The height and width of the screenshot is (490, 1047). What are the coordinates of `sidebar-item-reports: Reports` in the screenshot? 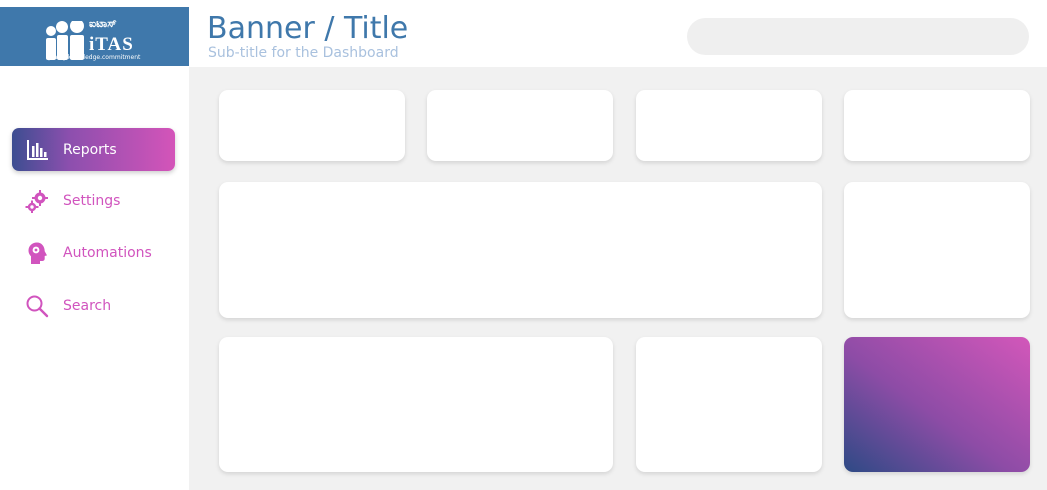 It's located at (93, 149).